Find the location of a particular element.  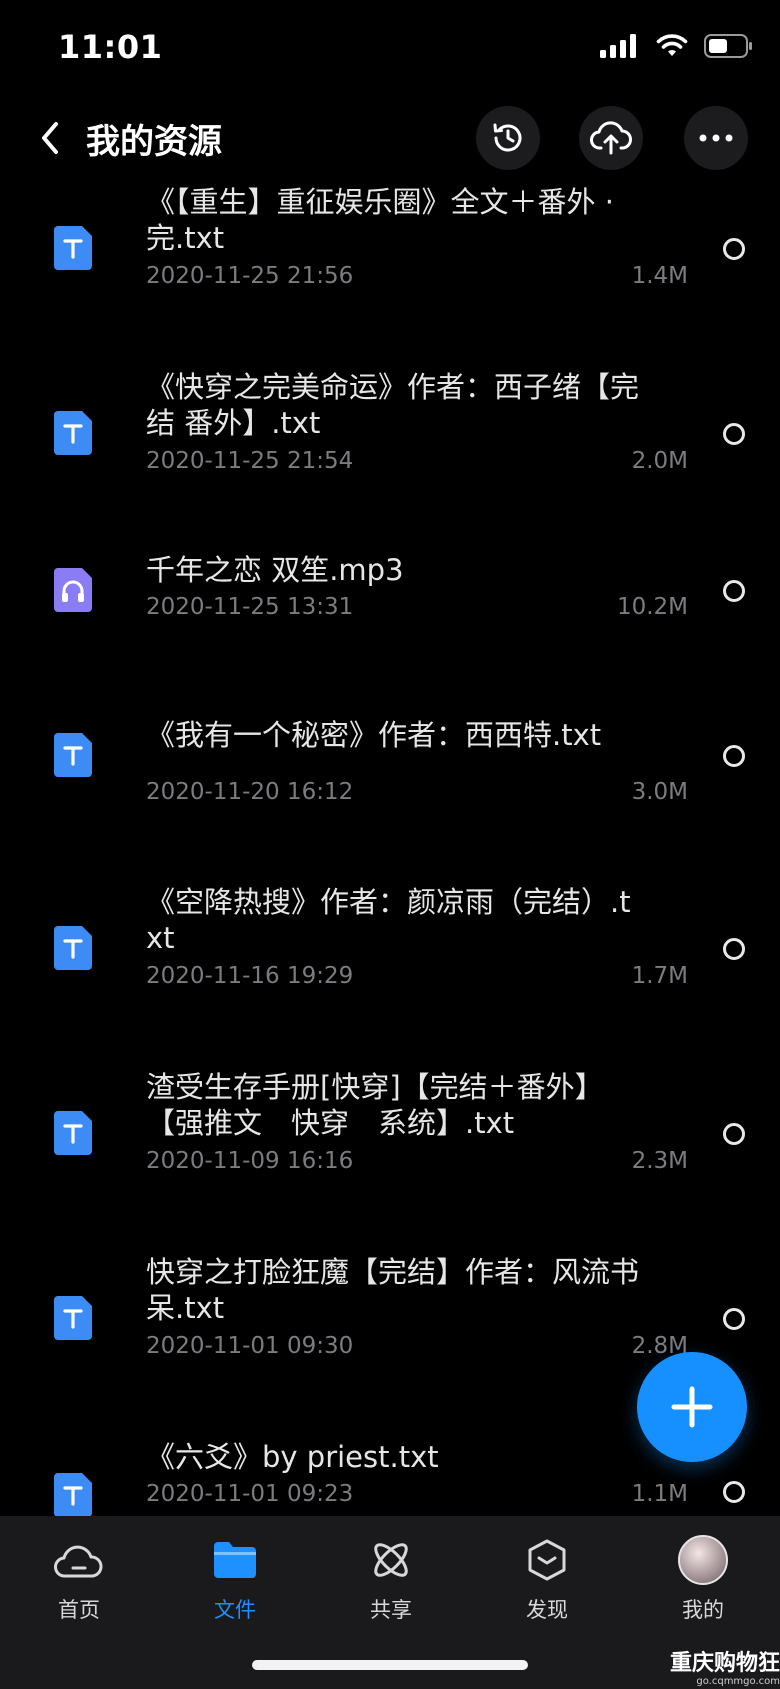

file-name: 《我有一个秘密》作者：西西特.txt is located at coordinates (374, 735).